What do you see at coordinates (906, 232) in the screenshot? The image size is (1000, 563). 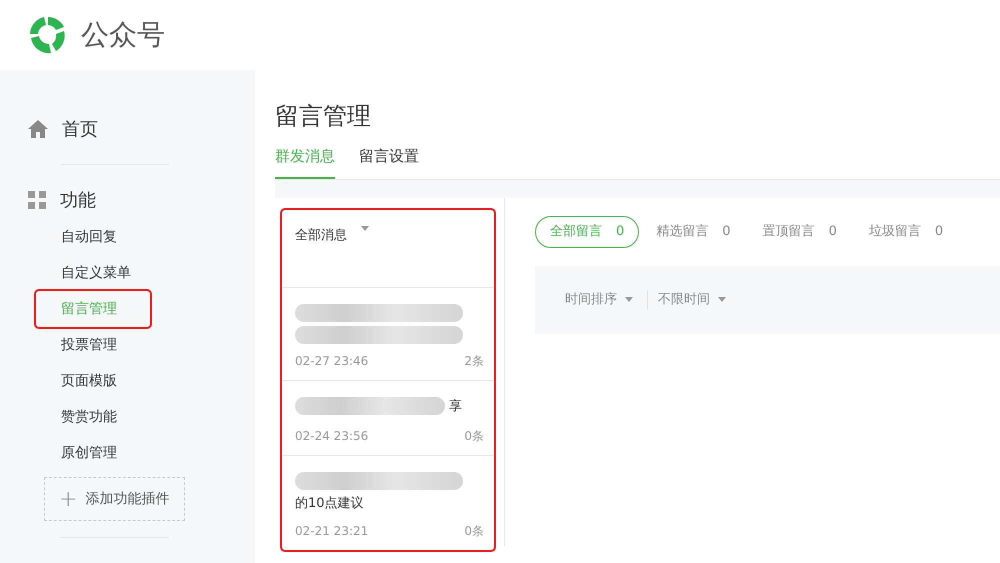 I see `comment-filter-tab: 垃圾留言 0` at bounding box center [906, 232].